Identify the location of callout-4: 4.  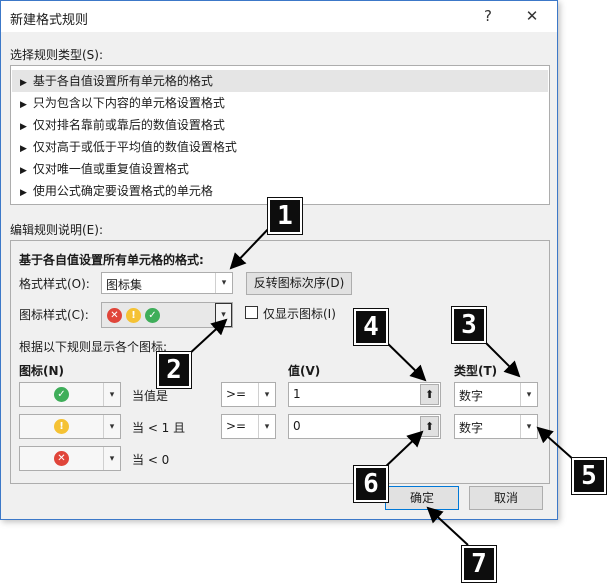
(371, 327).